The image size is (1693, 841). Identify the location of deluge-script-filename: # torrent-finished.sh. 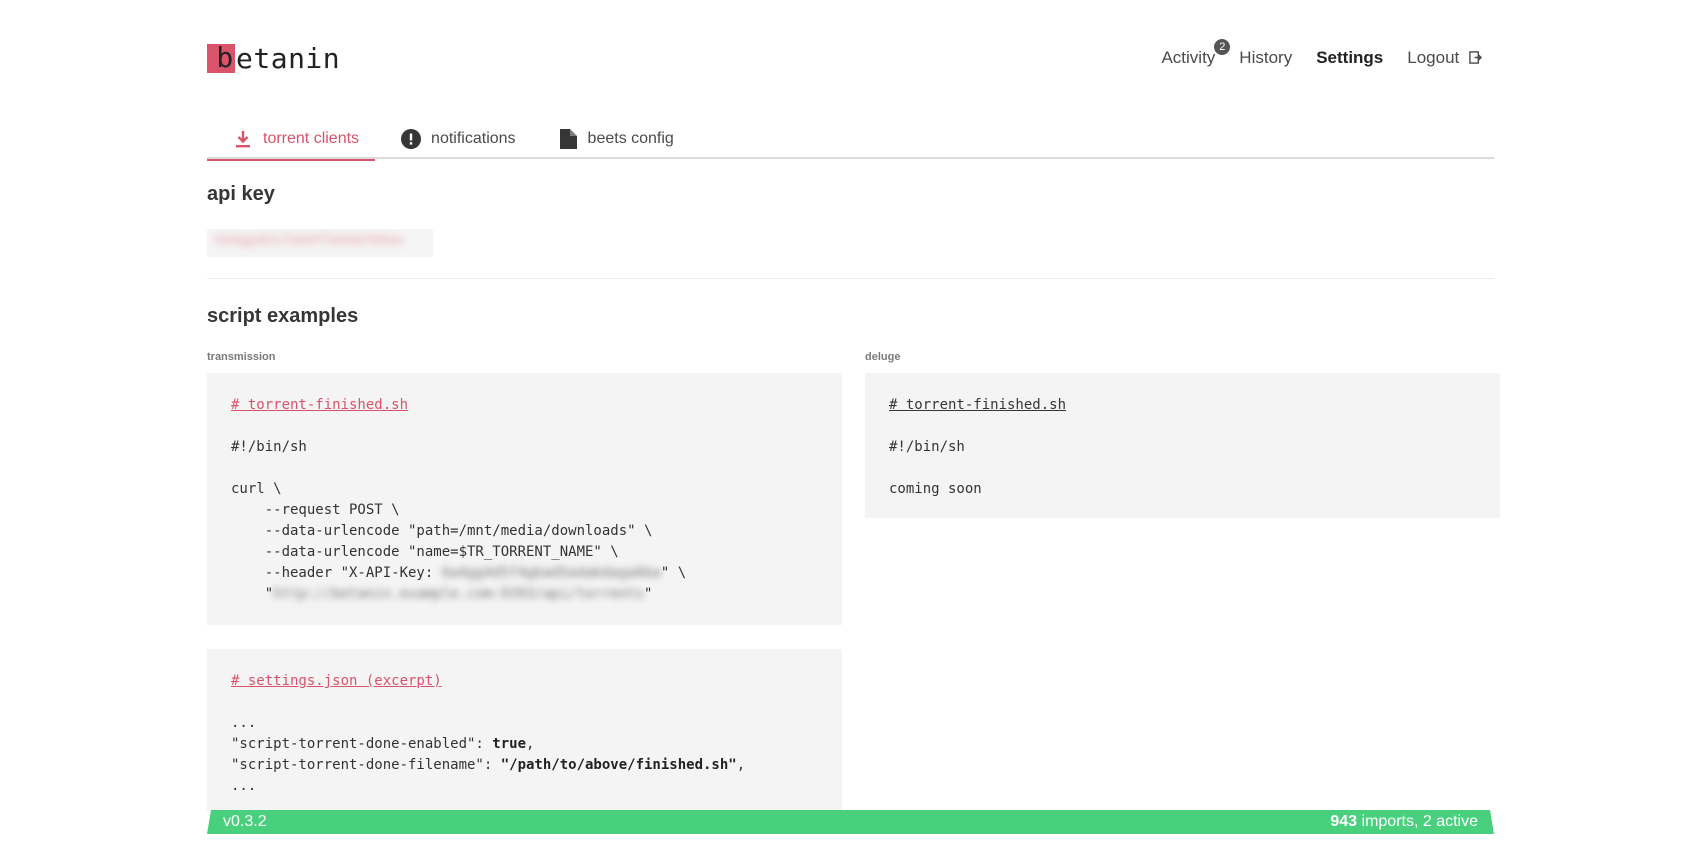
(978, 405).